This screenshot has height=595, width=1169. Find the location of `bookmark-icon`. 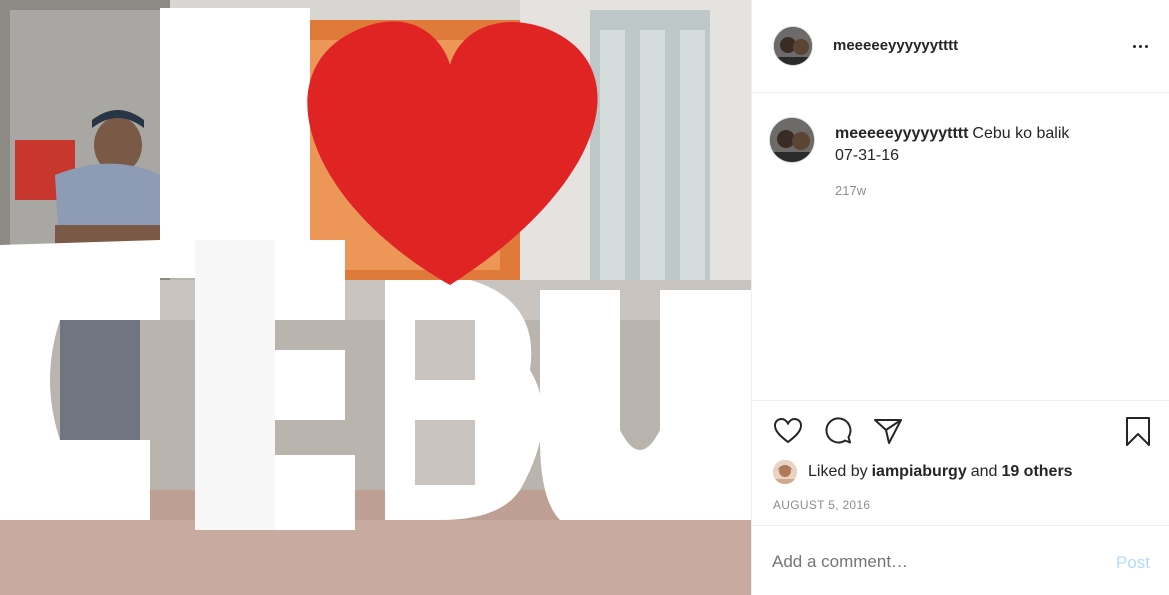

bookmark-icon is located at coordinates (1138, 431).